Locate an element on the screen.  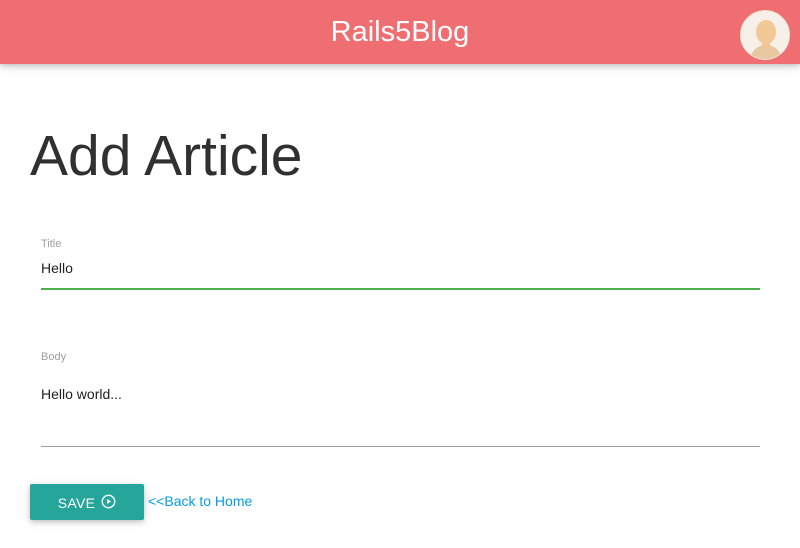
user-avatar-icon is located at coordinates (765, 35).